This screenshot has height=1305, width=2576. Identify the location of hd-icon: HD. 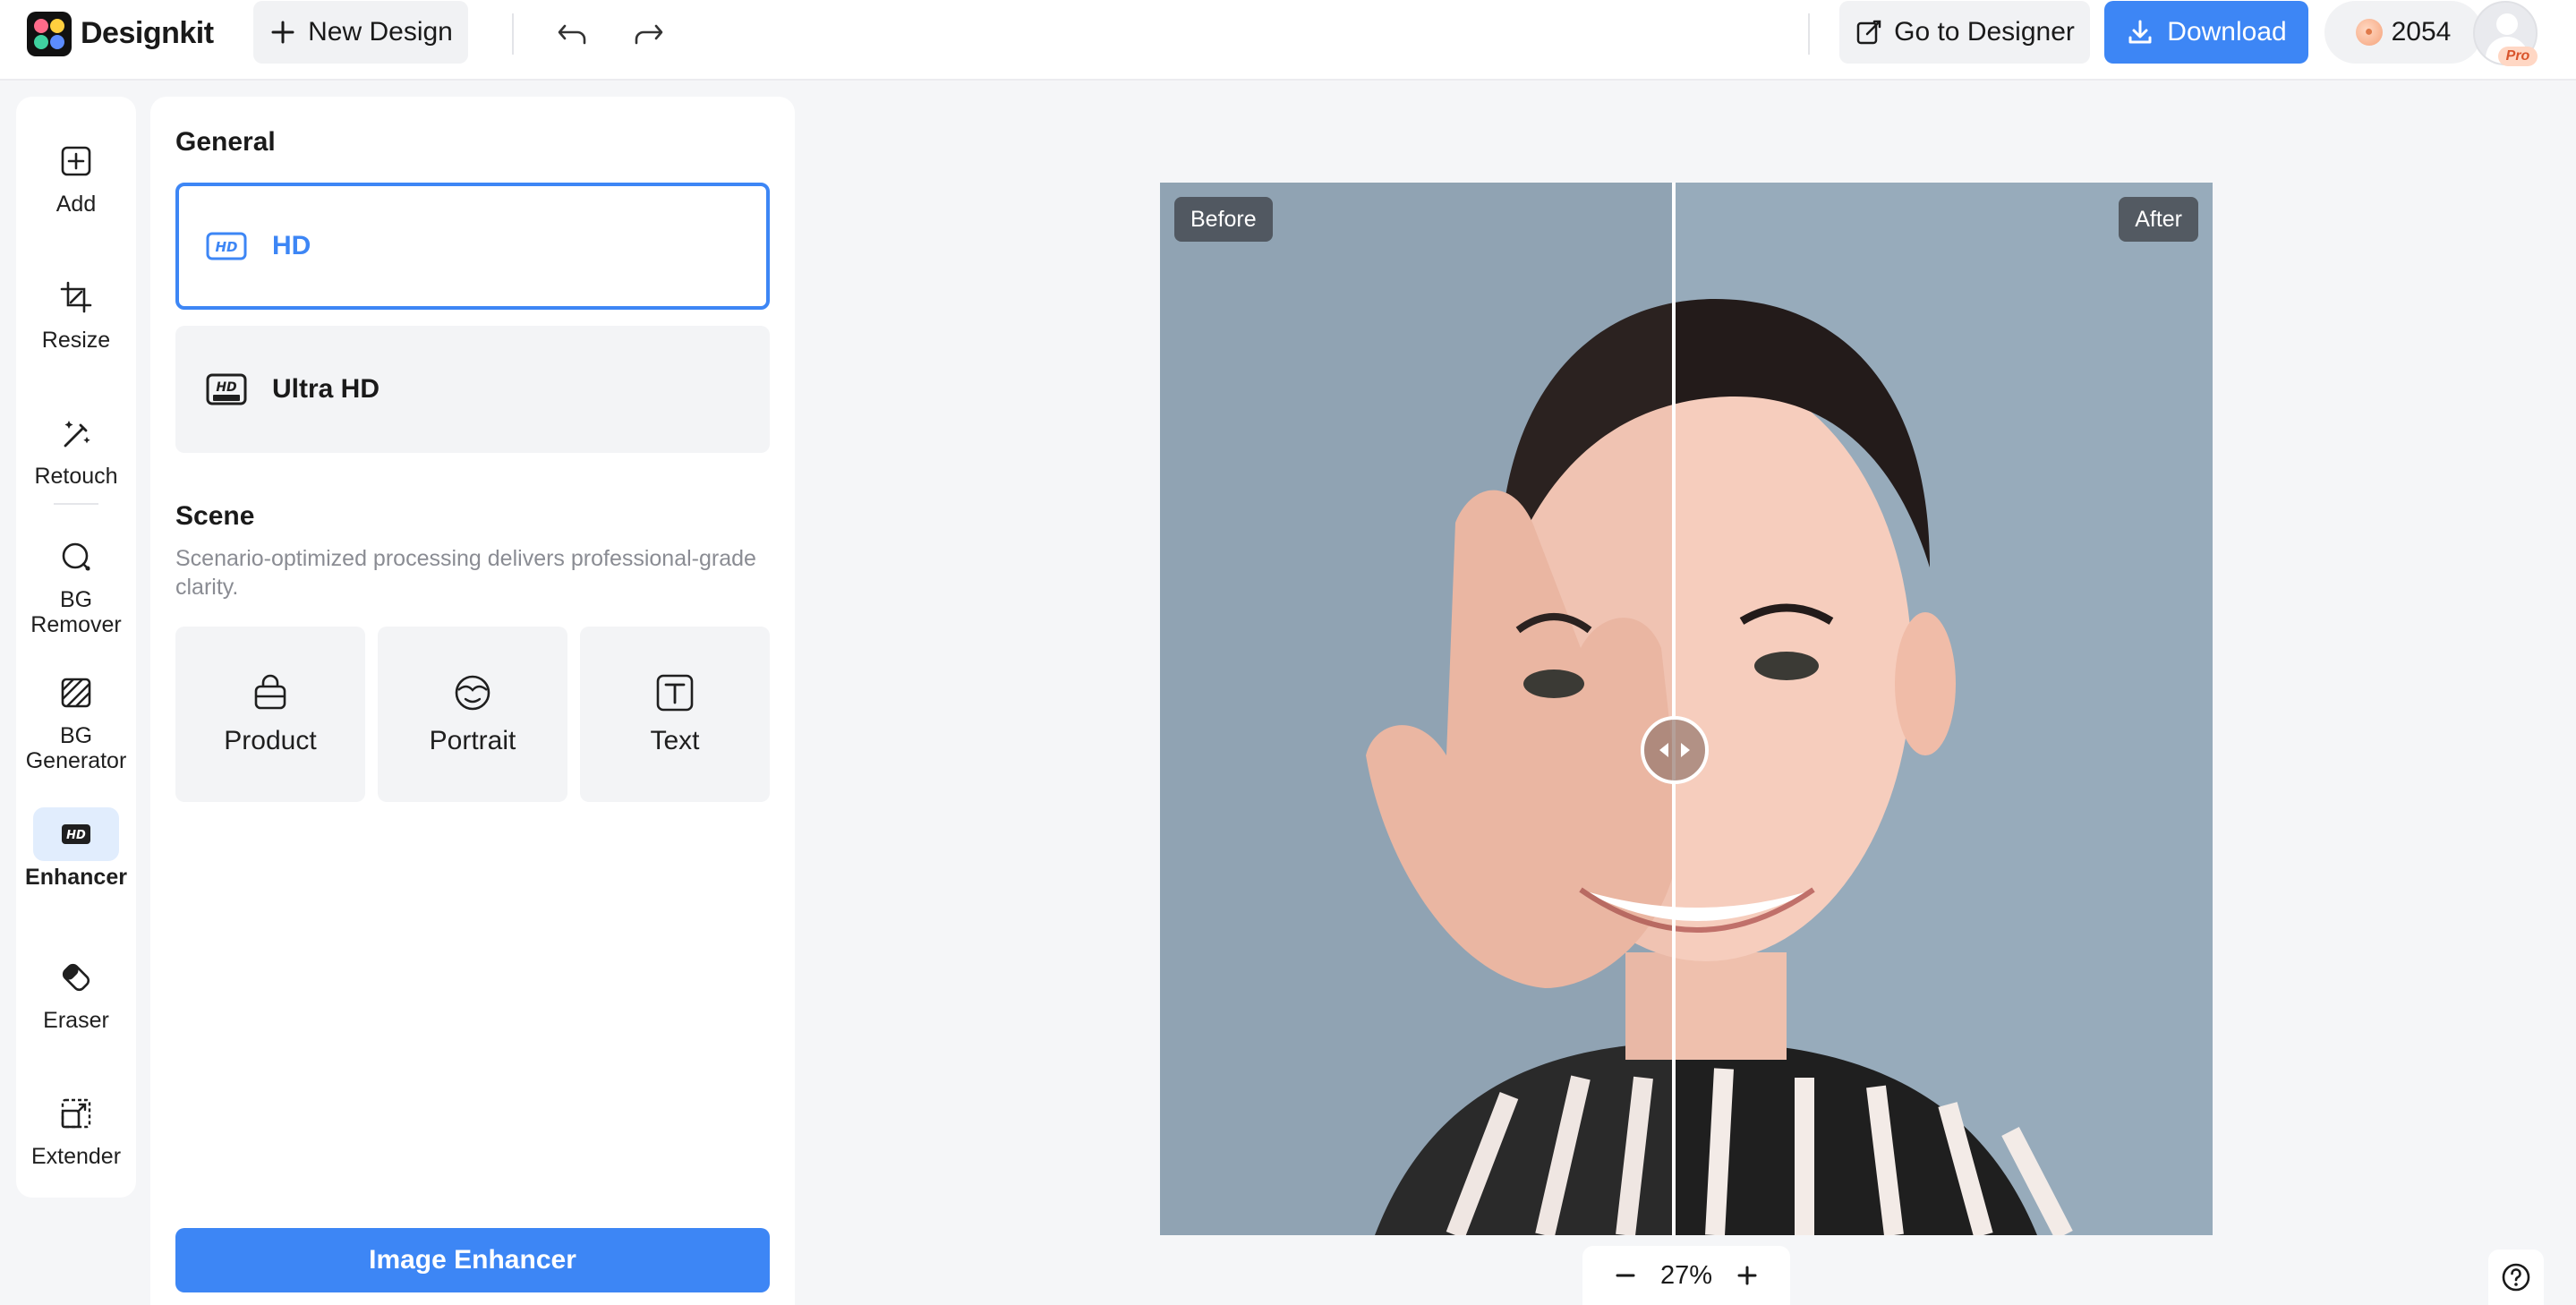
(76, 834).